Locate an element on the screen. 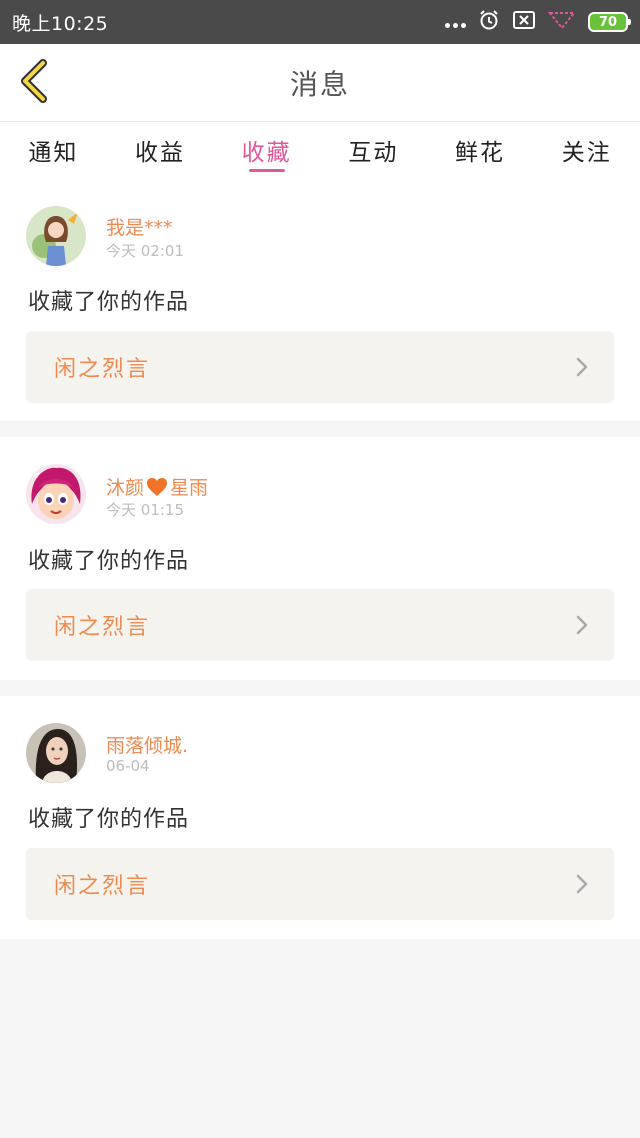  tab-label: 收藏 is located at coordinates (266, 153).